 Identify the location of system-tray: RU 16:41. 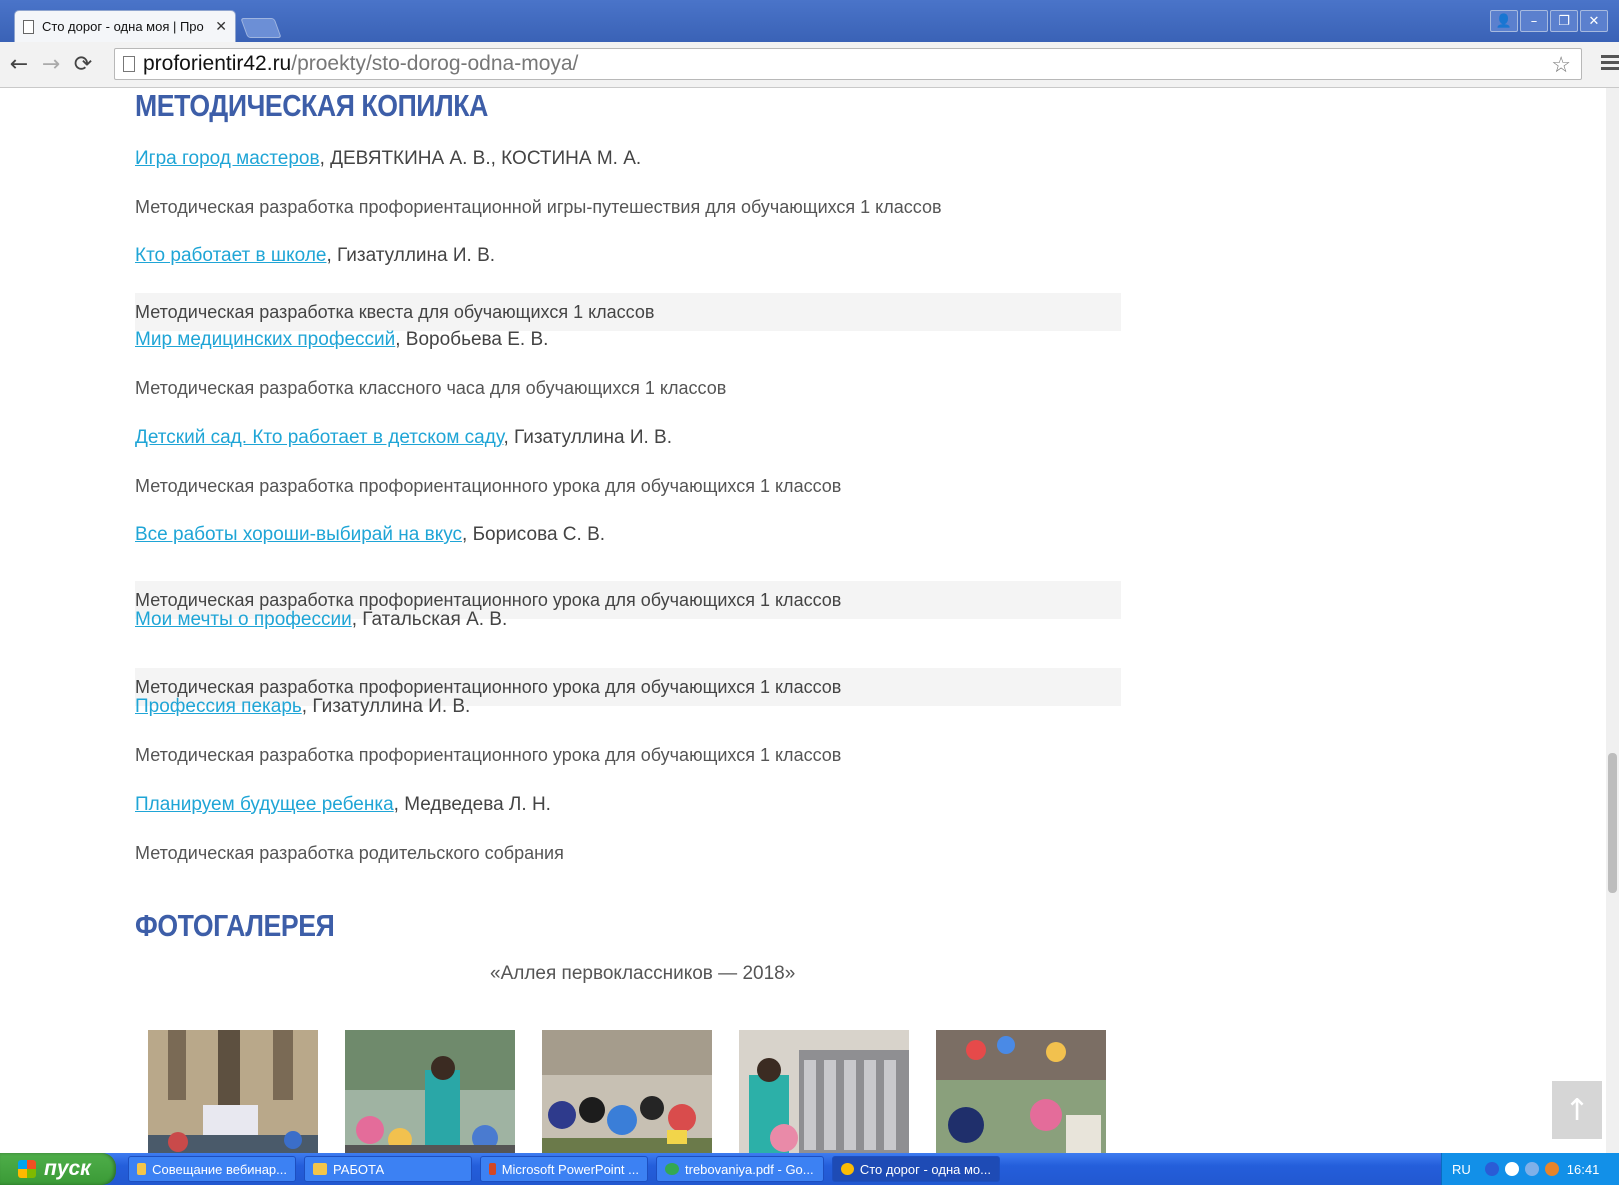
(1530, 1169).